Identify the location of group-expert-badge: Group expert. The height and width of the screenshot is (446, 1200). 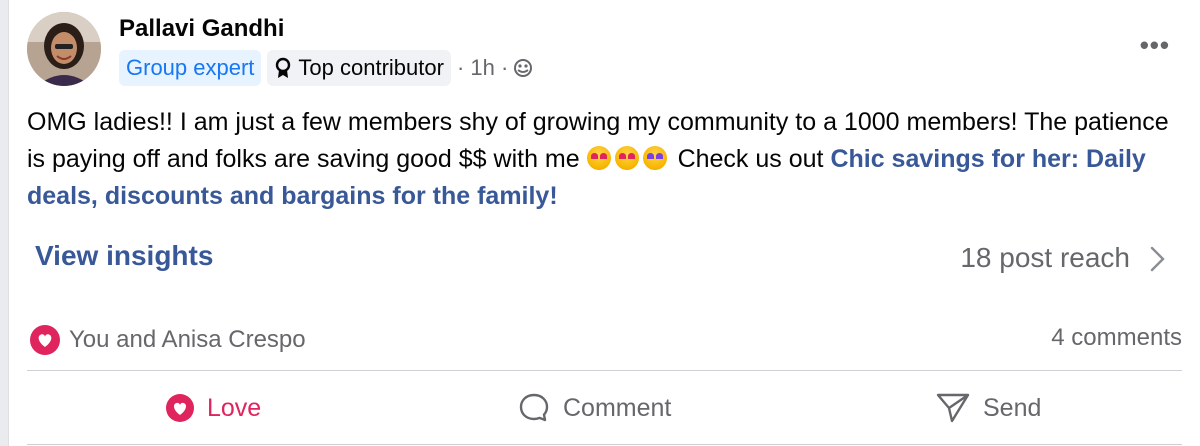
(190, 68).